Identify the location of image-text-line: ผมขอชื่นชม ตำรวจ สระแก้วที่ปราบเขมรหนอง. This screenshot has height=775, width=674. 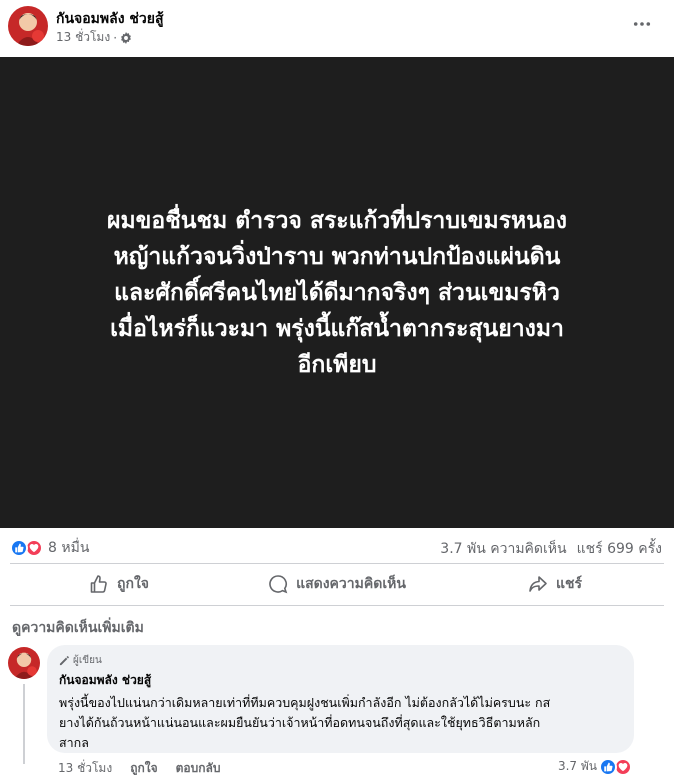
(337, 220).